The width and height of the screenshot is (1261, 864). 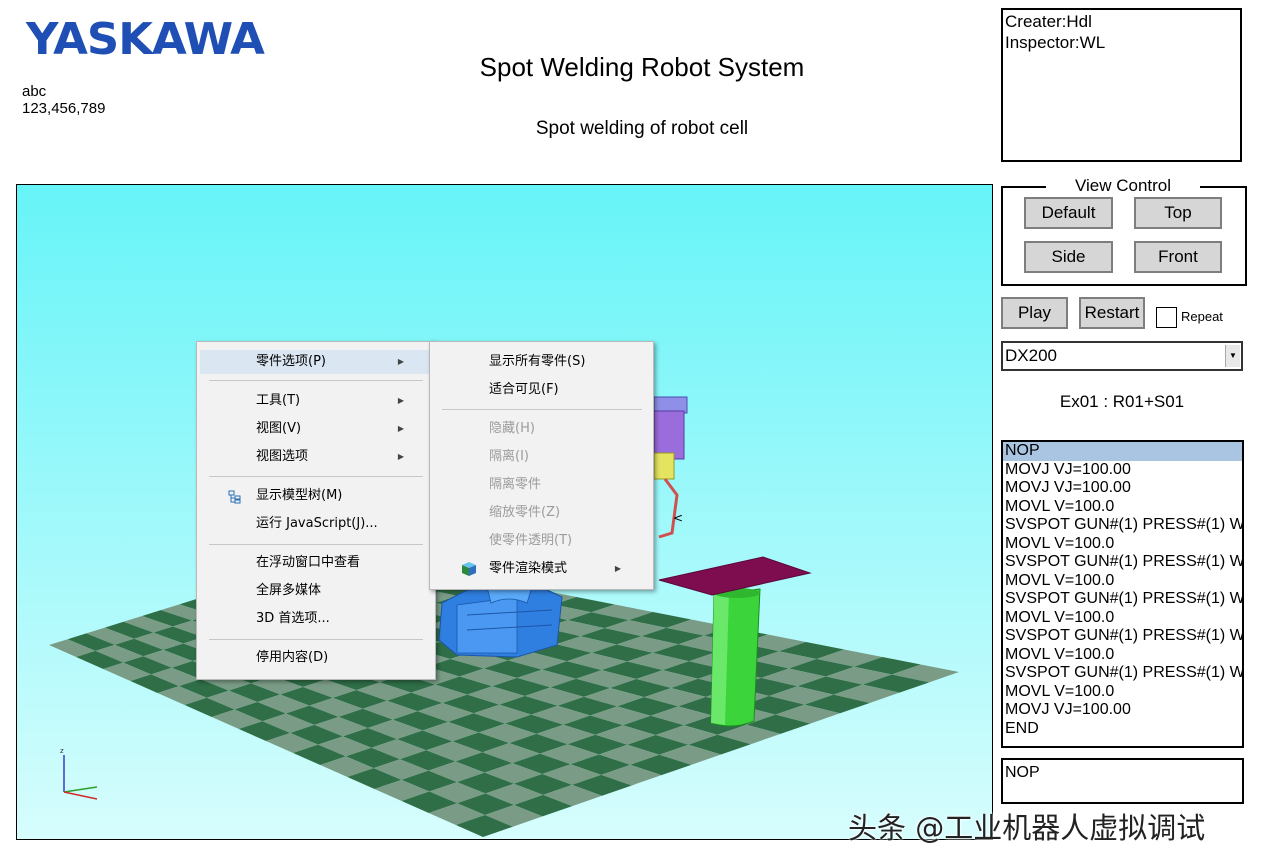 I want to click on menu-item-label: 使零件透明(T), so click(x=531, y=540).